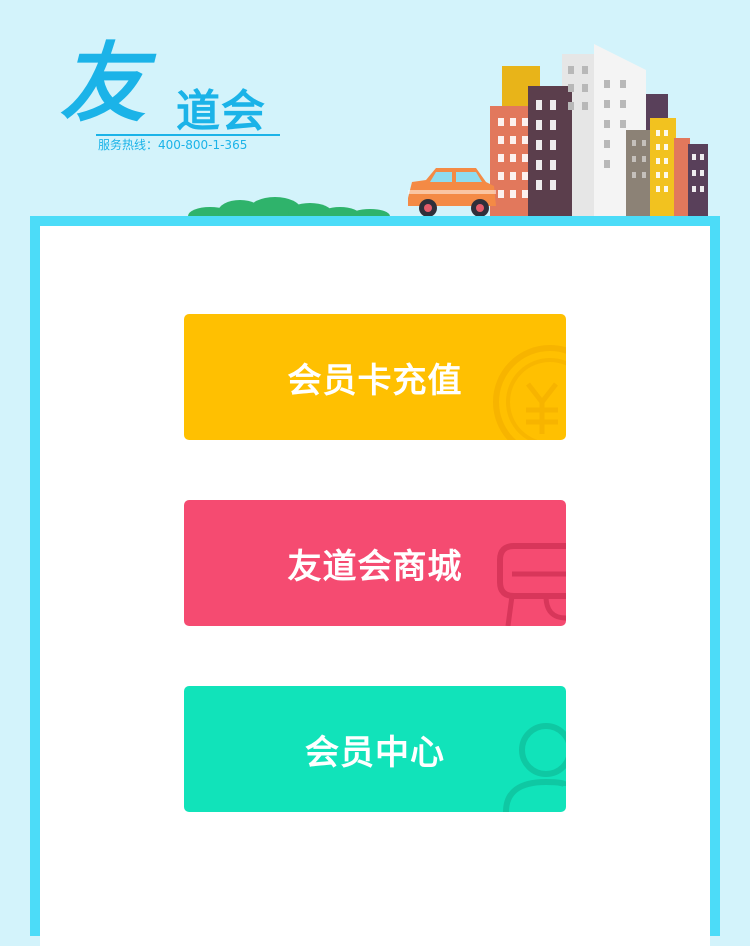 Image resolution: width=750 pixels, height=946 pixels. Describe the element at coordinates (375, 752) in the screenshot. I see `member-center-label: 会员中心` at that location.